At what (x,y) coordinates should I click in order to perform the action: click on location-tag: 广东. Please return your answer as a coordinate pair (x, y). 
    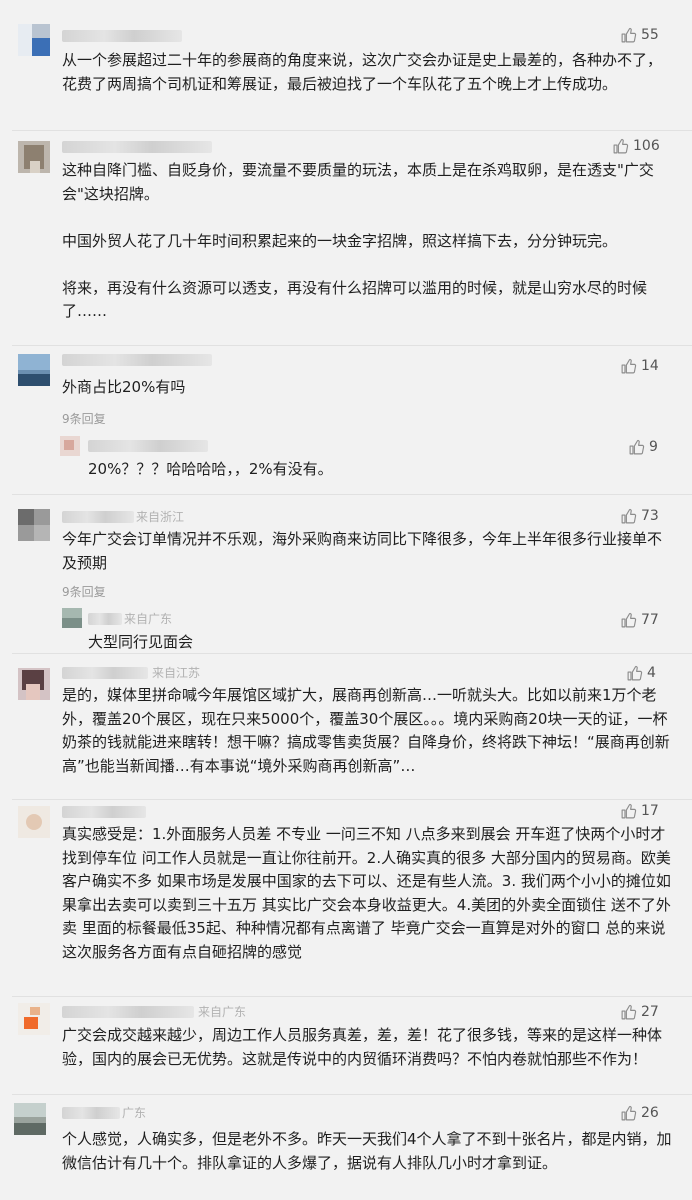
    Looking at the image, I should click on (134, 1113).